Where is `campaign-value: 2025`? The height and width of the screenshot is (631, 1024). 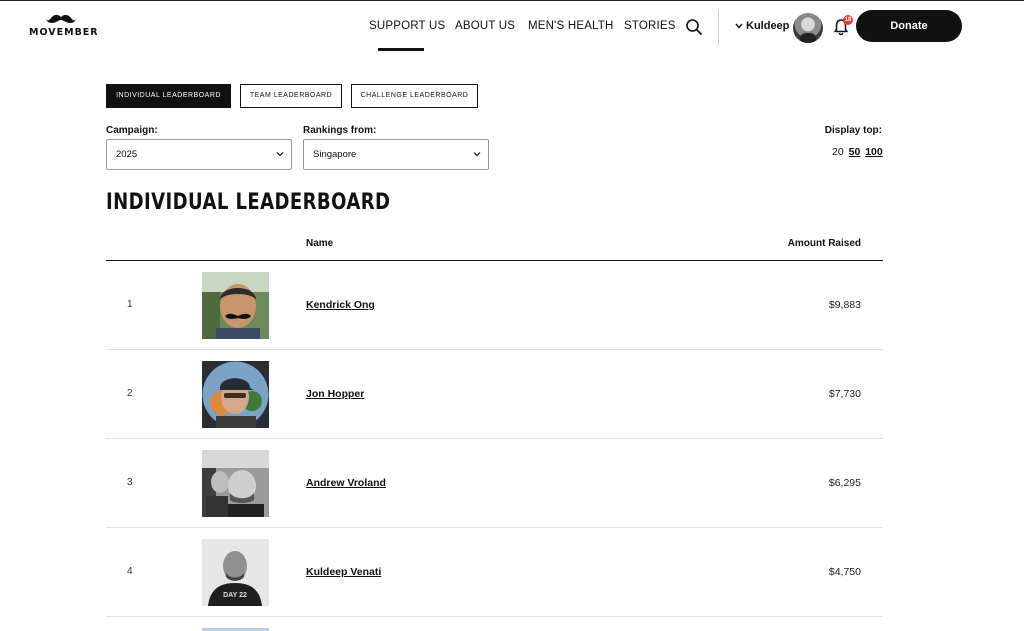 campaign-value: 2025 is located at coordinates (127, 154).